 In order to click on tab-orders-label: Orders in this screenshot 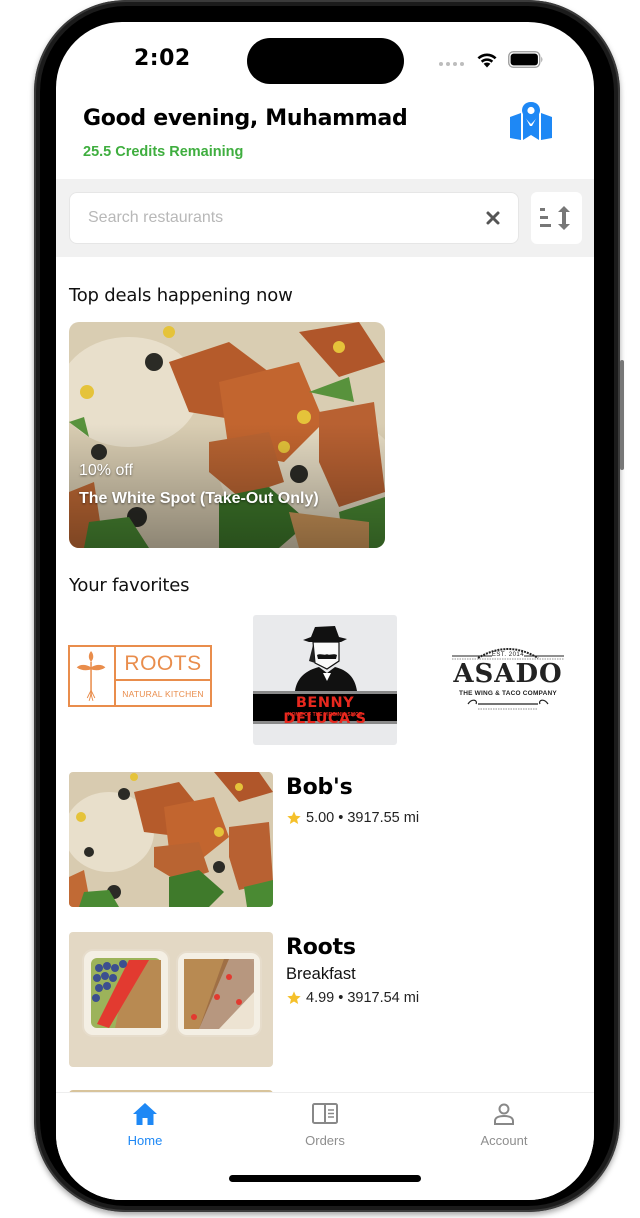, I will do `click(325, 1140)`.